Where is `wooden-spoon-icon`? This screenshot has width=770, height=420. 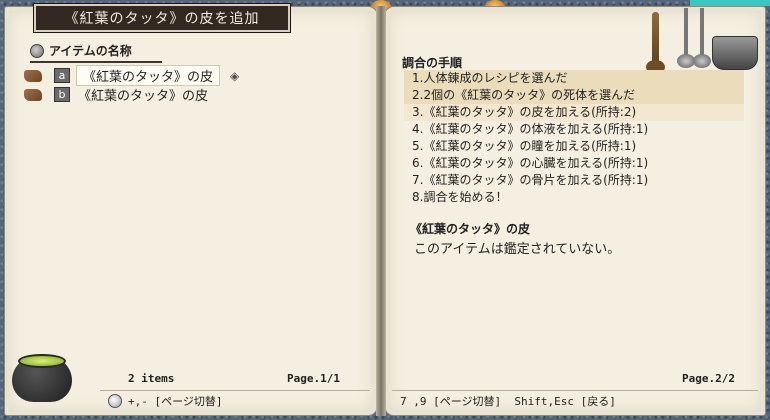 wooden-spoon-icon is located at coordinates (655, 43).